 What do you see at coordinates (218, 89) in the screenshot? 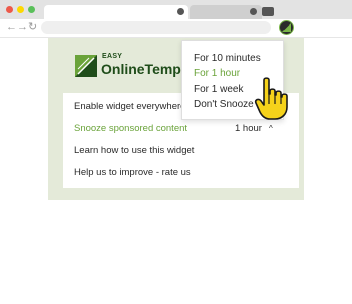
I see `snooze-option-1-week: For 1 week` at bounding box center [218, 89].